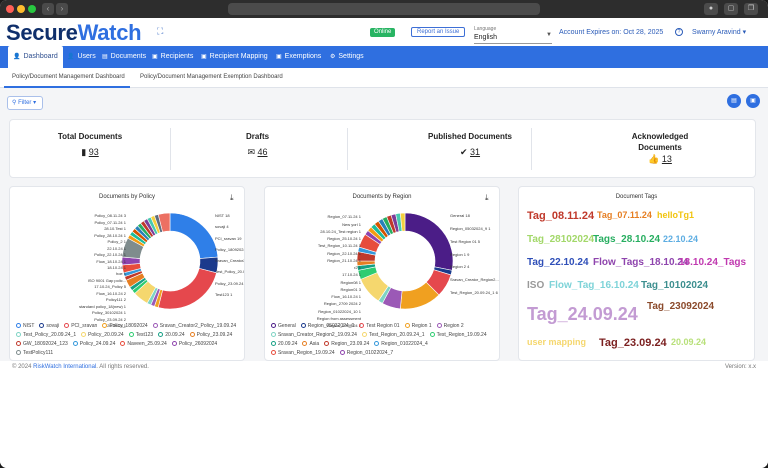 The image size is (768, 468). What do you see at coordinates (418, 326) in the screenshot?
I see `legend-item: Region 1` at bounding box center [418, 326].